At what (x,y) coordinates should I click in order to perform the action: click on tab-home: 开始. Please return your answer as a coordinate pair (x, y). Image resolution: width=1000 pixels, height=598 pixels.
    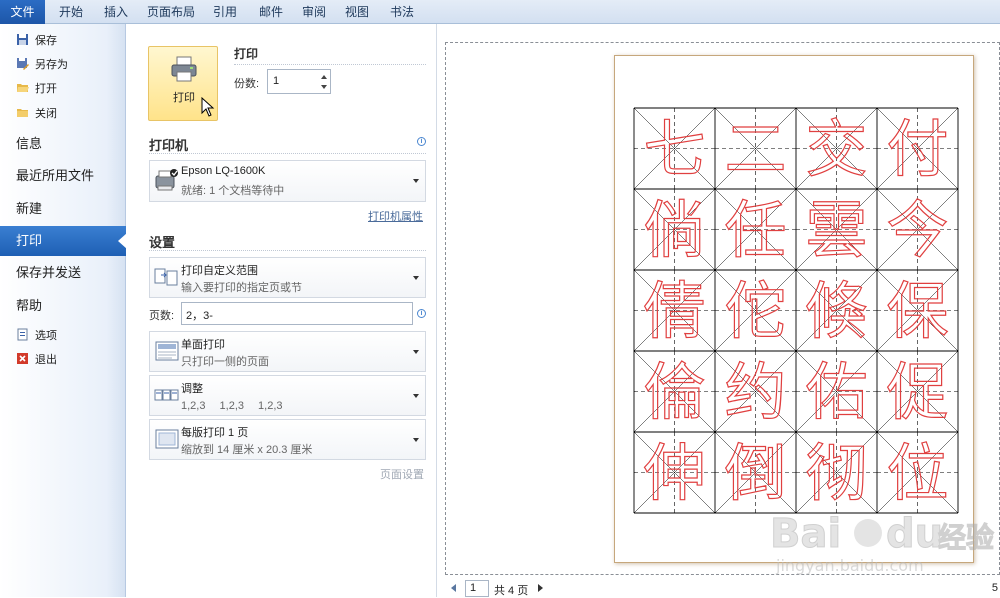
    Looking at the image, I should click on (71, 12).